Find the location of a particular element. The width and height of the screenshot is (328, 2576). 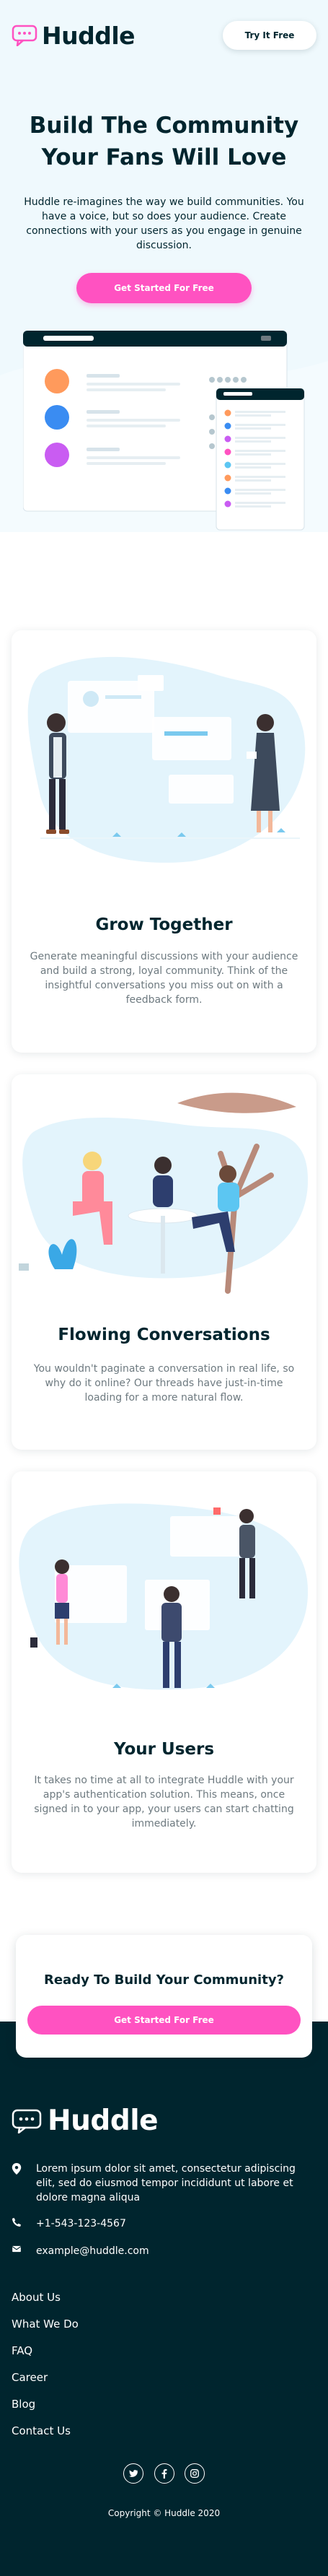

flowing-conversations-illustration is located at coordinates (164, 1193).